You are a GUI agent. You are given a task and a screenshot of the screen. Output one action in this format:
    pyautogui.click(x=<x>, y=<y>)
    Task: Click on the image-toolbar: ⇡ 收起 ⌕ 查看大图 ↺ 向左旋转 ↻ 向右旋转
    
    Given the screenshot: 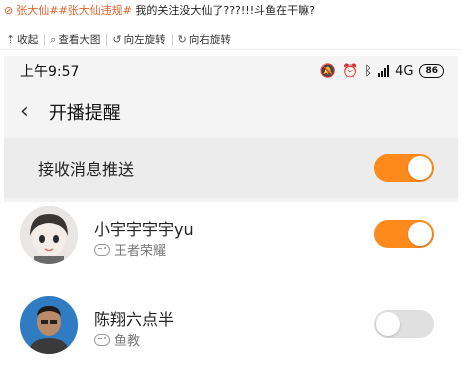 What is the action you would take?
    pyautogui.click(x=231, y=40)
    